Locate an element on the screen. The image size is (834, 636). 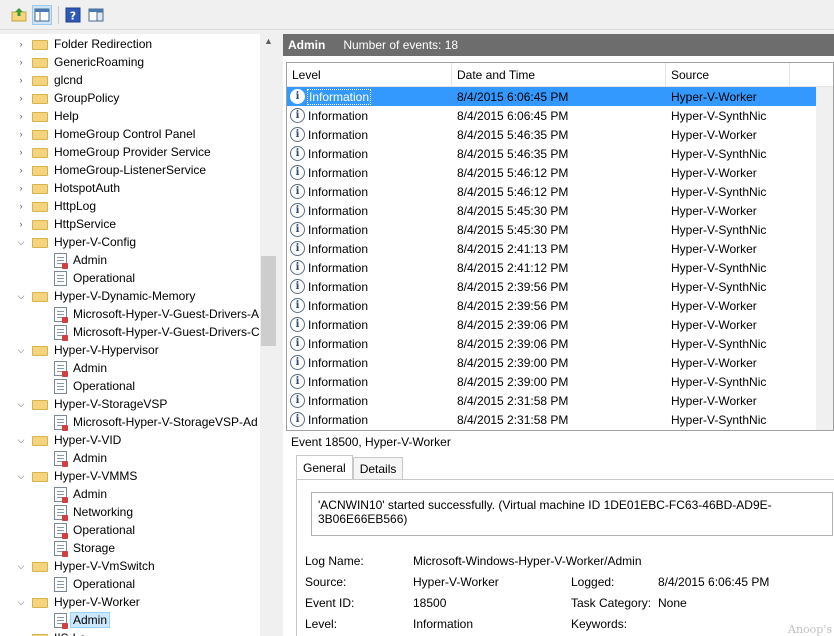
tree-folder-item: ⌵ Hyper-V-Worker is located at coordinates (130, 602).